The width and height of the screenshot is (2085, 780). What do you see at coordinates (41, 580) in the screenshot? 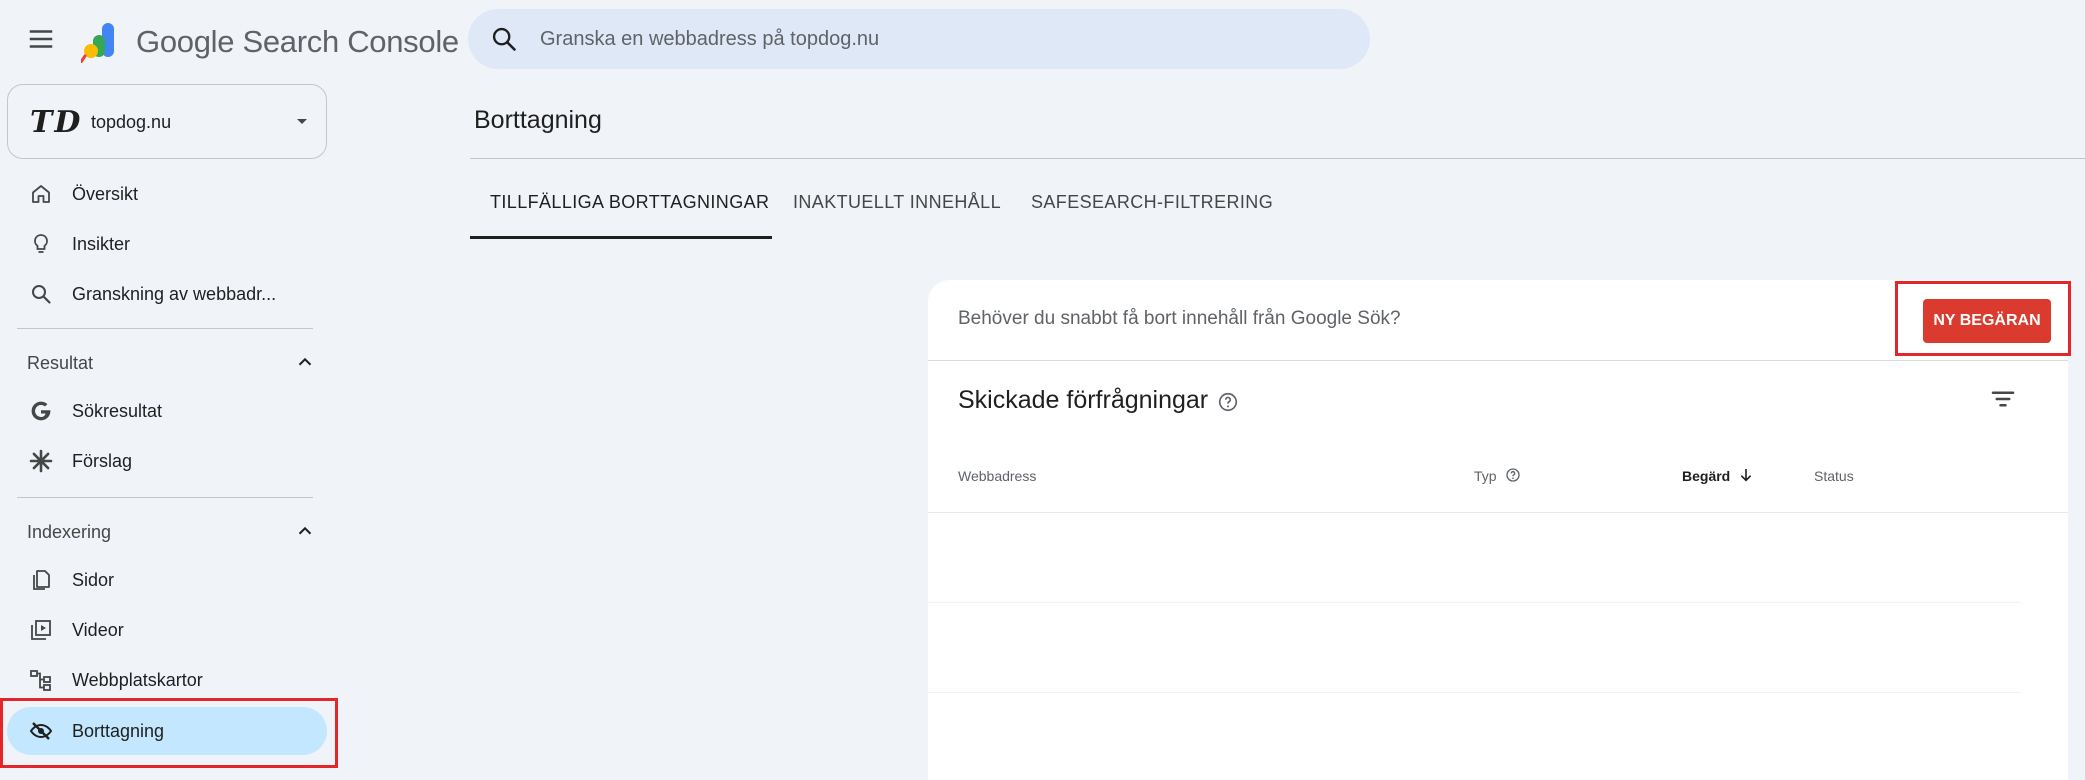
I see `pages-icon` at bounding box center [41, 580].